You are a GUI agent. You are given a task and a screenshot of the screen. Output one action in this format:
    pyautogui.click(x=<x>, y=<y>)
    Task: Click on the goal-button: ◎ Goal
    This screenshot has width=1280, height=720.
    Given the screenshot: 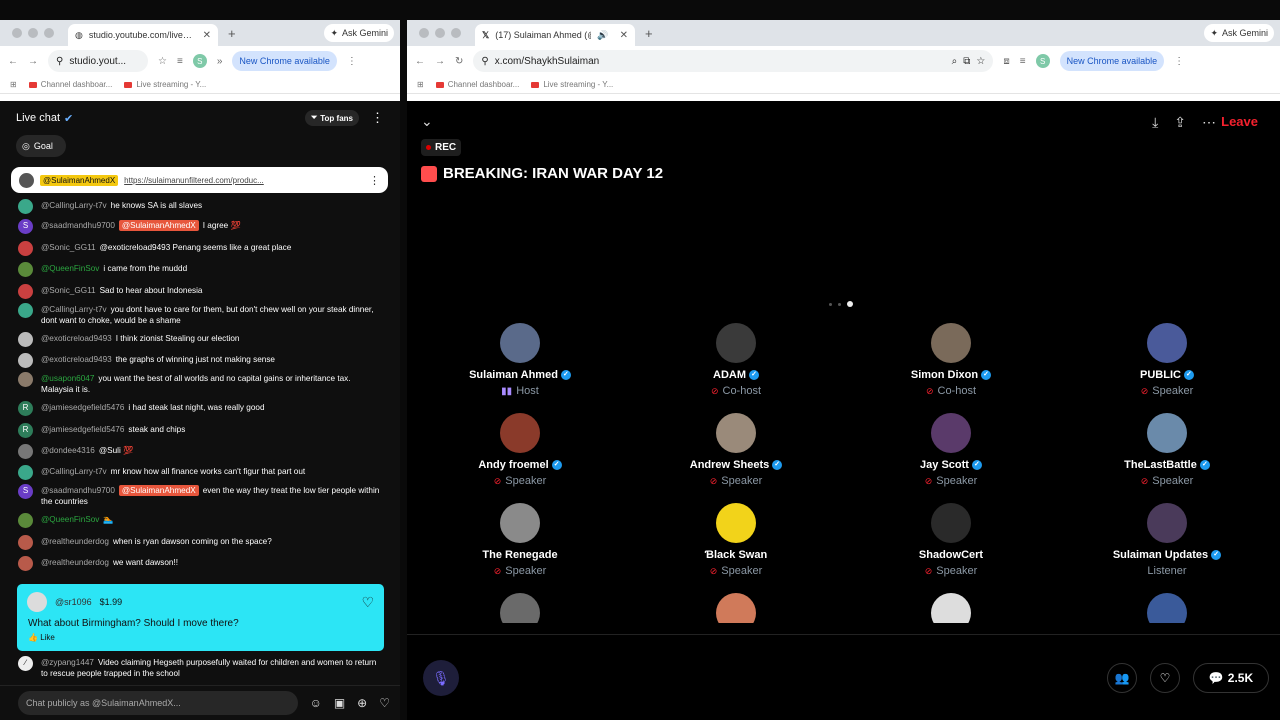 What is the action you would take?
    pyautogui.click(x=41, y=146)
    